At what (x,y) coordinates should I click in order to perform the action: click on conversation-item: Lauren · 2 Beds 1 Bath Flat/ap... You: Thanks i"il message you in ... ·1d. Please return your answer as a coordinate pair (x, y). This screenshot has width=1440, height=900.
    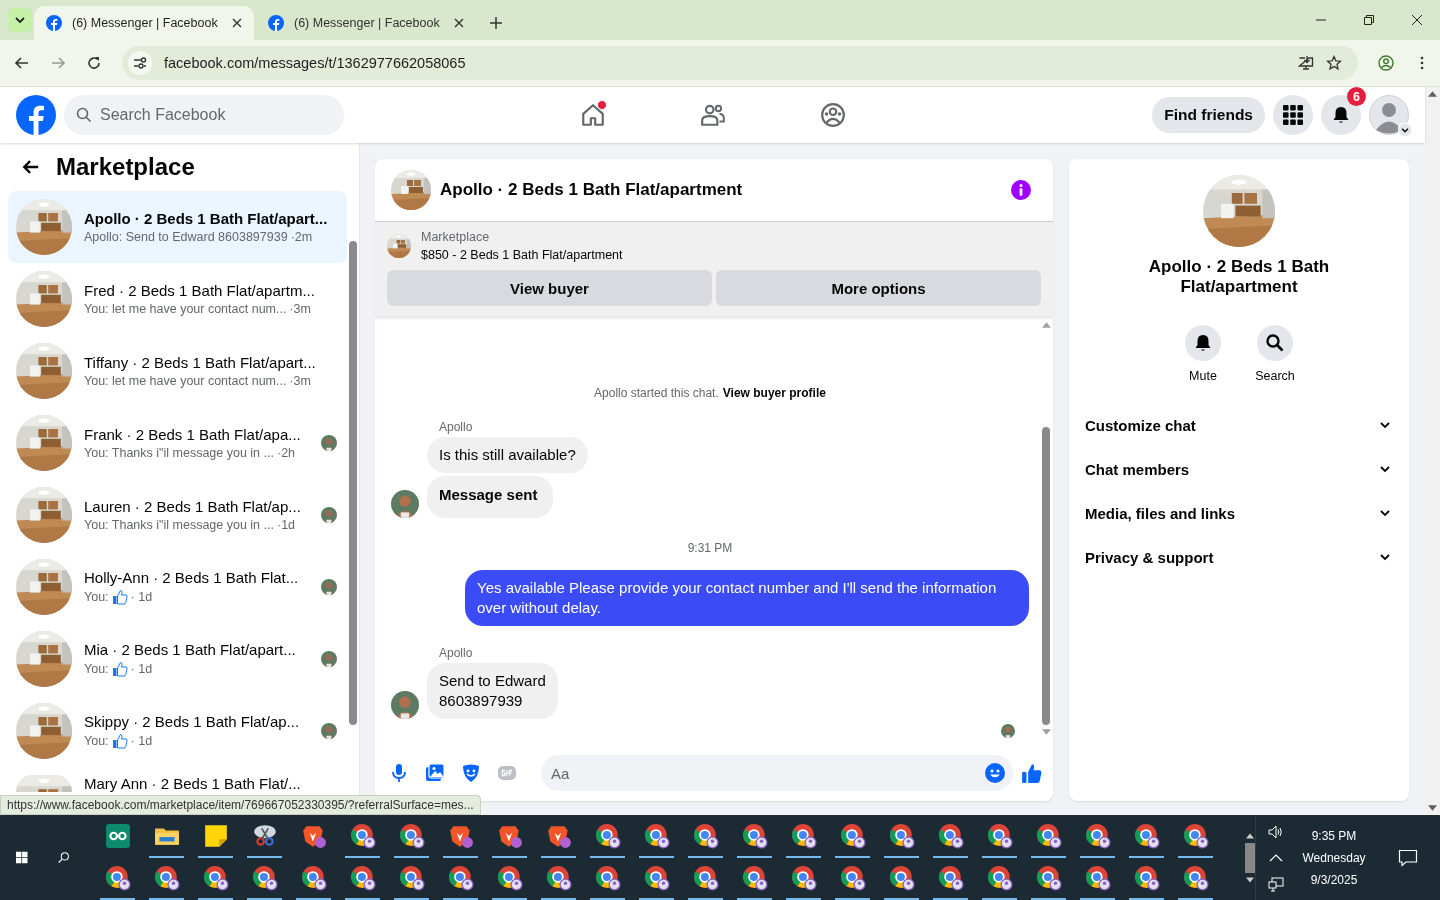
    Looking at the image, I should click on (177, 515).